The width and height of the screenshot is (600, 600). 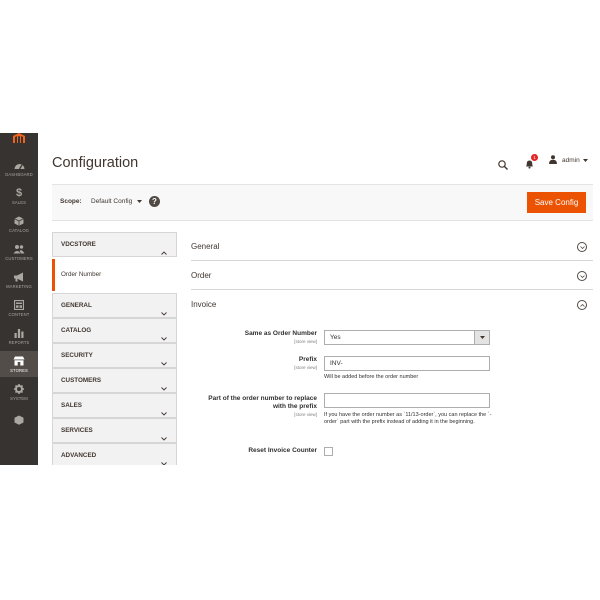 What do you see at coordinates (19, 192) in the screenshot?
I see `dollar-icon: $` at bounding box center [19, 192].